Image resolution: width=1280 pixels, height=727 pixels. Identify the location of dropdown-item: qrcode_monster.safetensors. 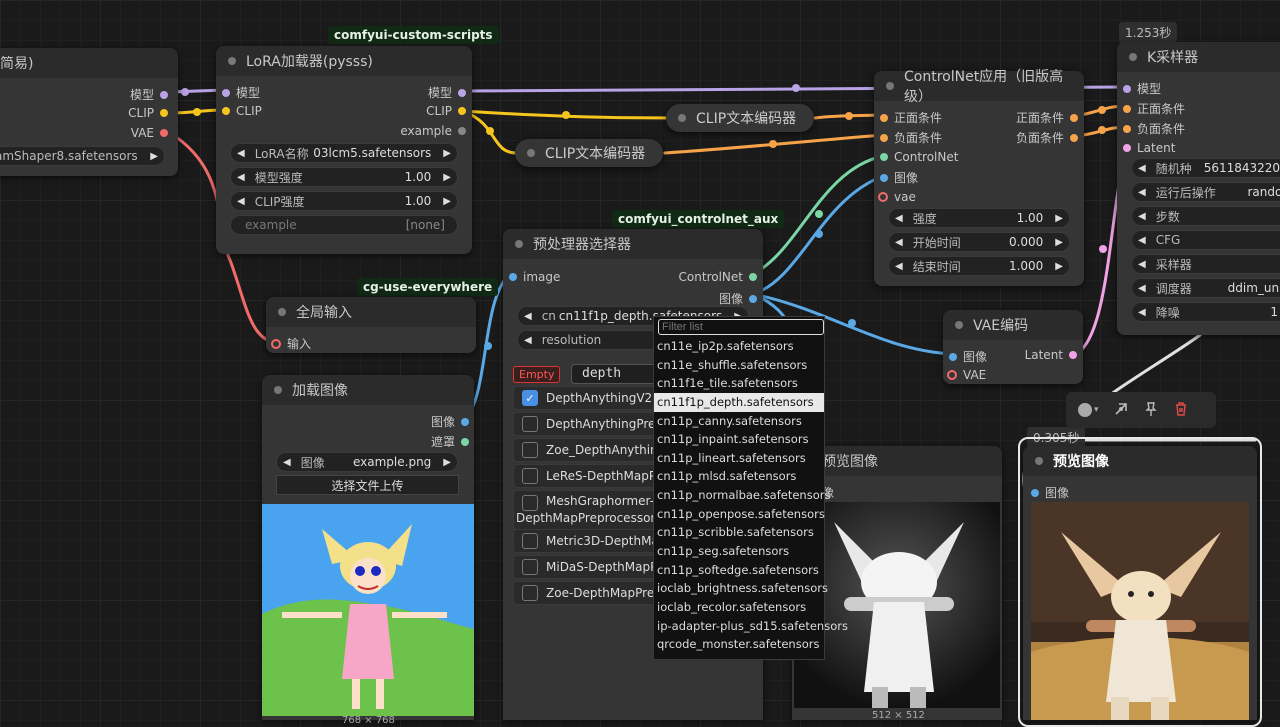
(739, 644).